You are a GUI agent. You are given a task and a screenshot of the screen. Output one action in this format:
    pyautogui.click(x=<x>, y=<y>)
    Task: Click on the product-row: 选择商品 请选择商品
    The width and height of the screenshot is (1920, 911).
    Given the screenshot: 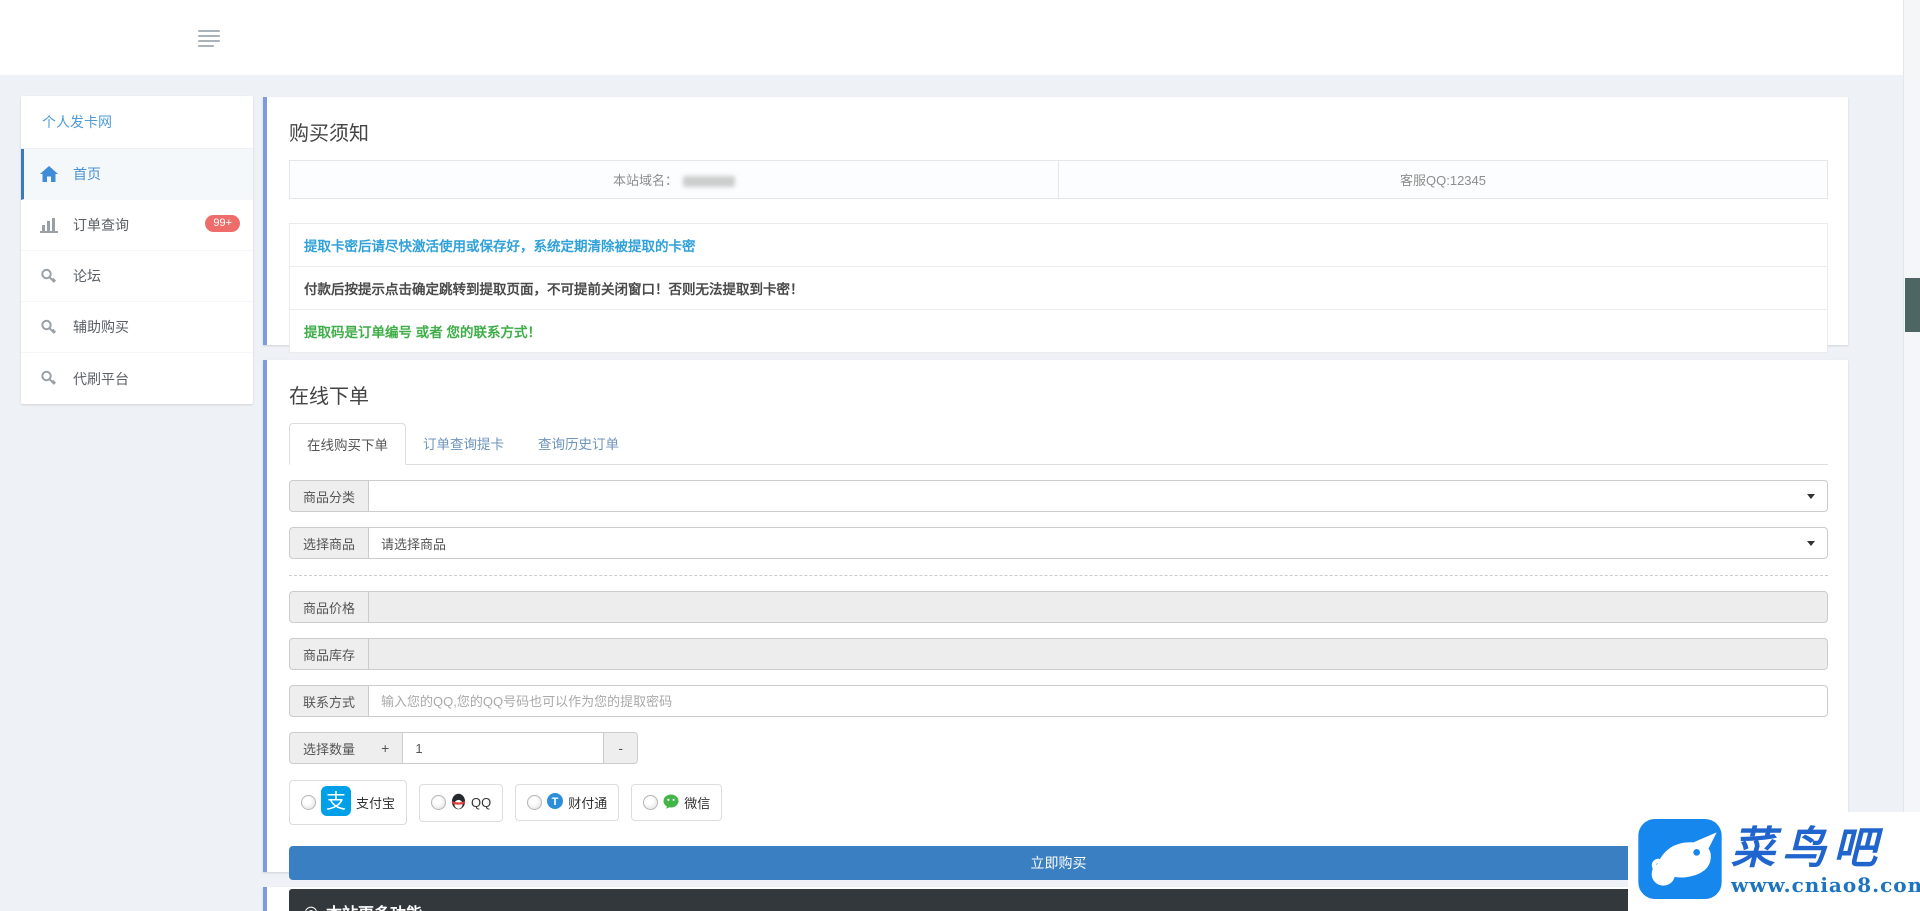 What is the action you would take?
    pyautogui.click(x=1058, y=543)
    